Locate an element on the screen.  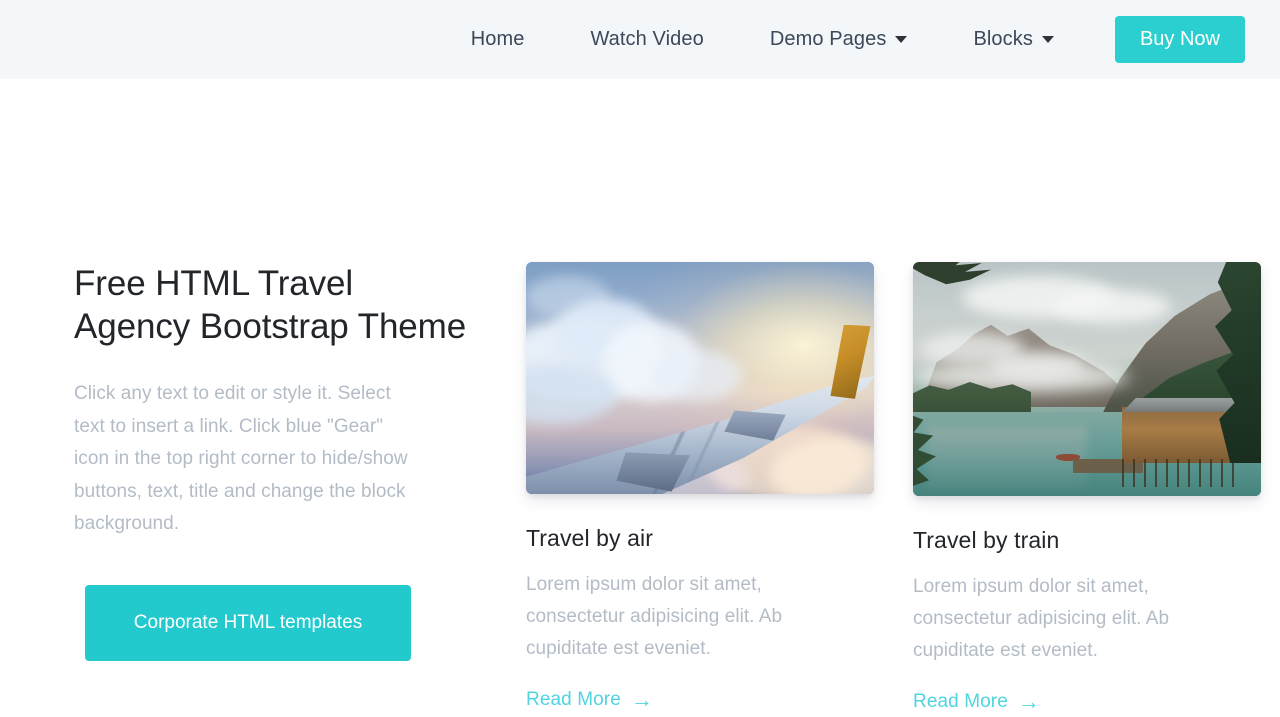
airplane-wing-illustration is located at coordinates (700, 378).